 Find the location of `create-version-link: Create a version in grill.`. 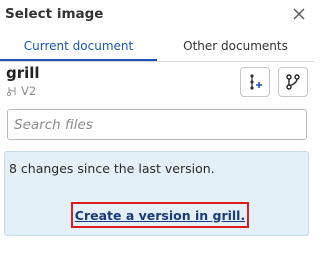

create-version-link: Create a version in grill. is located at coordinates (160, 215).